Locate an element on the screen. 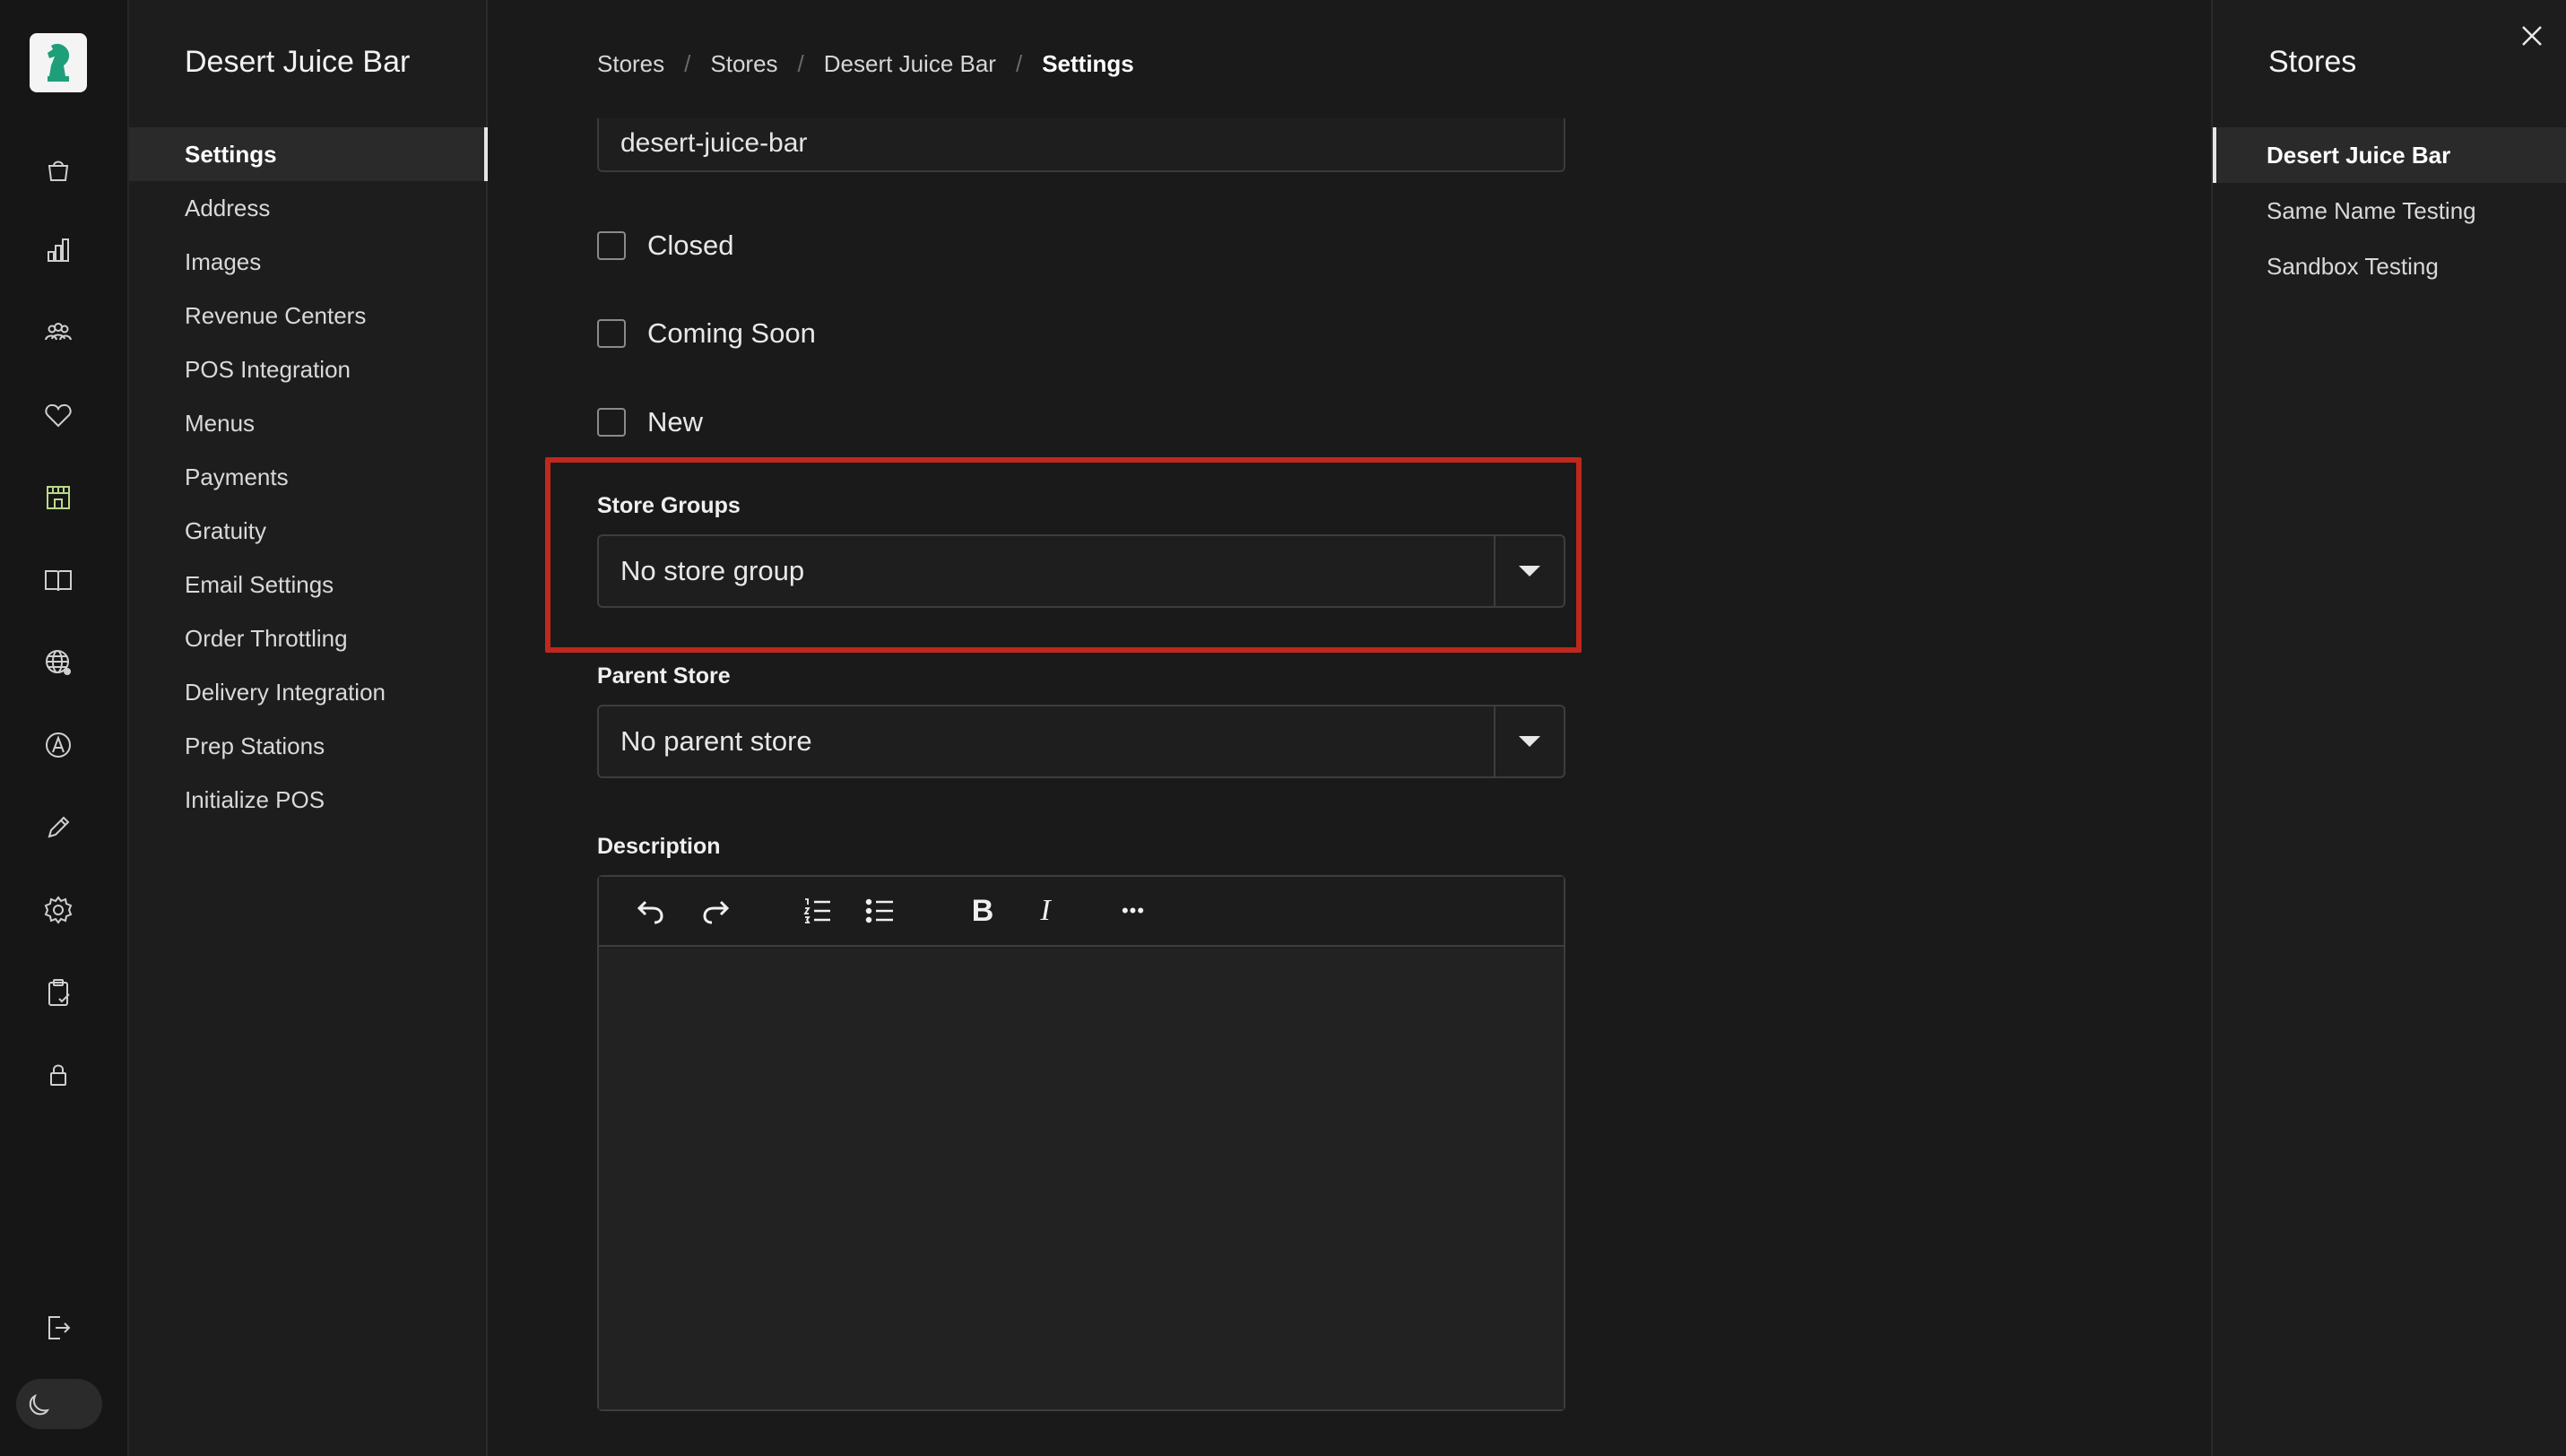  bullet-list-button is located at coordinates (880, 911).